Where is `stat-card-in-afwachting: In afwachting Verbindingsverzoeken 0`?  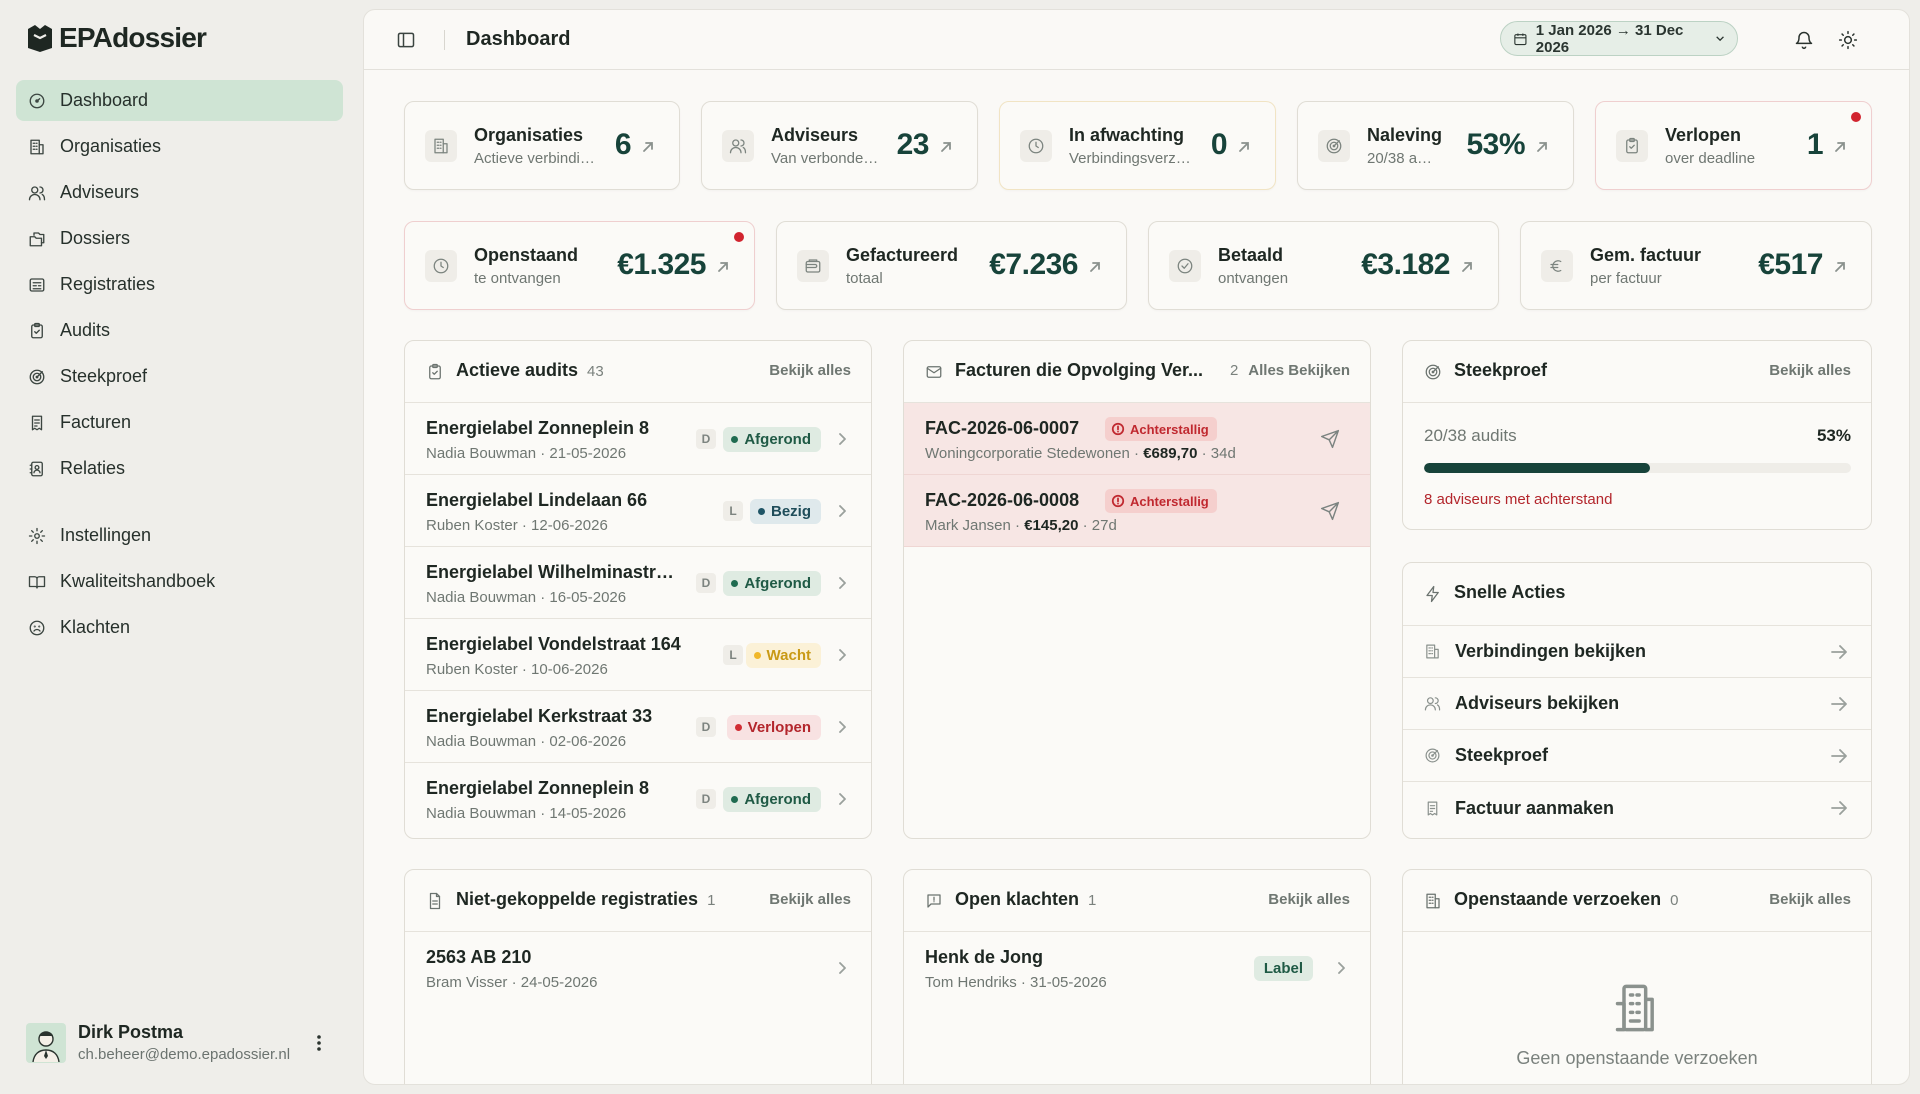
stat-card-in-afwachting: In afwachting Verbindingsverzoeken 0 is located at coordinates (1137, 145).